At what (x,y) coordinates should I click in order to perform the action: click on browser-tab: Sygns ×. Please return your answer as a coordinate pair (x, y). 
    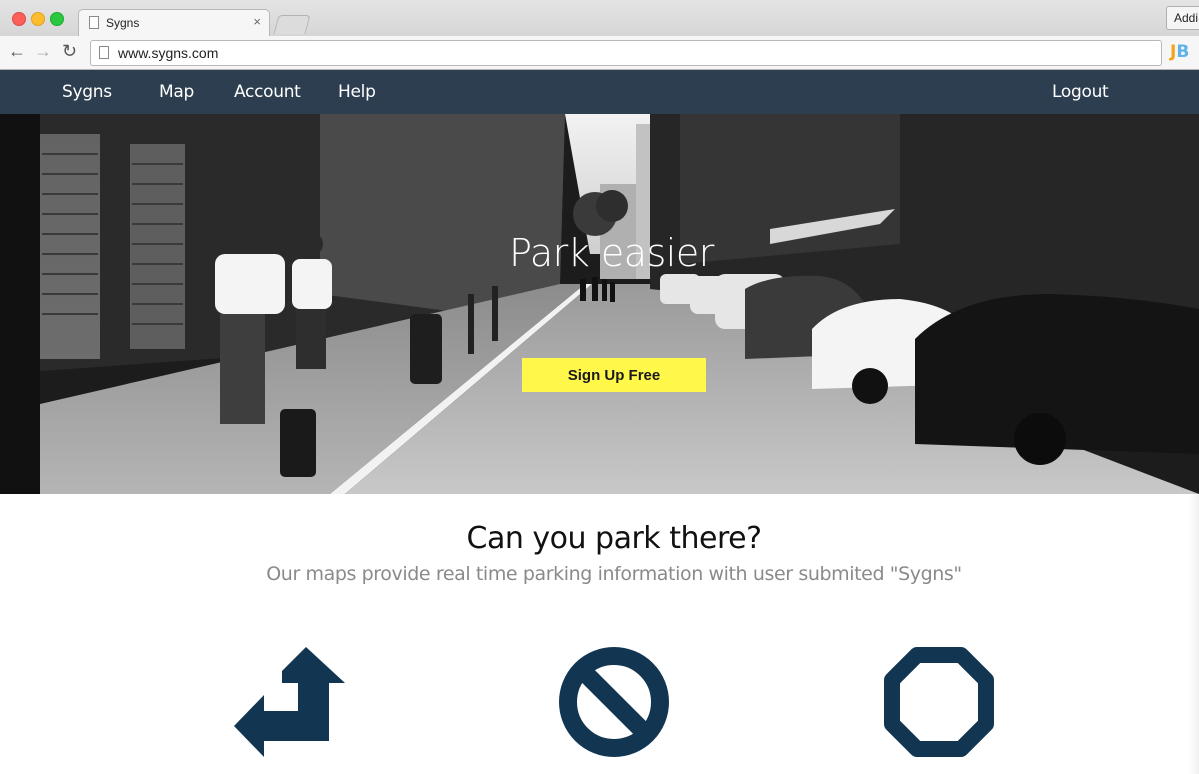
    Looking at the image, I should click on (174, 22).